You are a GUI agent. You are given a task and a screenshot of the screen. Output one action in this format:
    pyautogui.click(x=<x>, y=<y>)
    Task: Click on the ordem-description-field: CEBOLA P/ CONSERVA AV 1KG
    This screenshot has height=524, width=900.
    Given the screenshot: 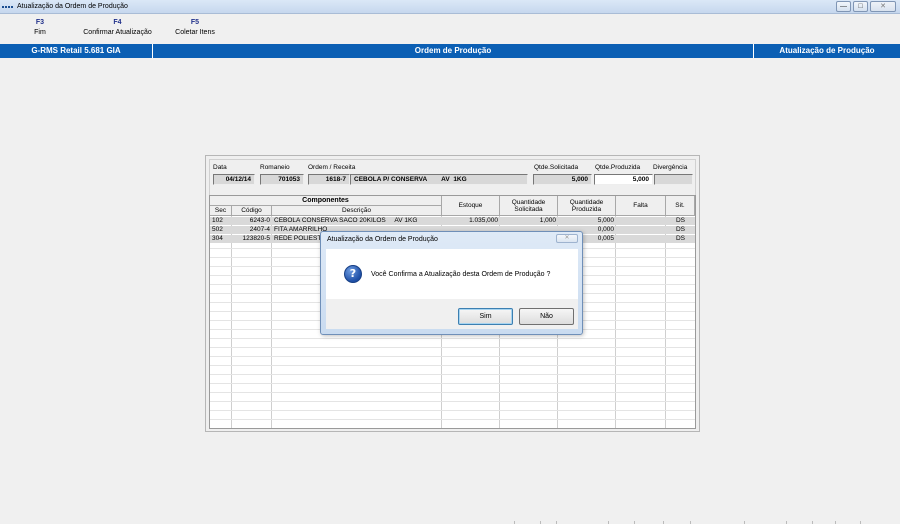 What is the action you would take?
    pyautogui.click(x=439, y=179)
    